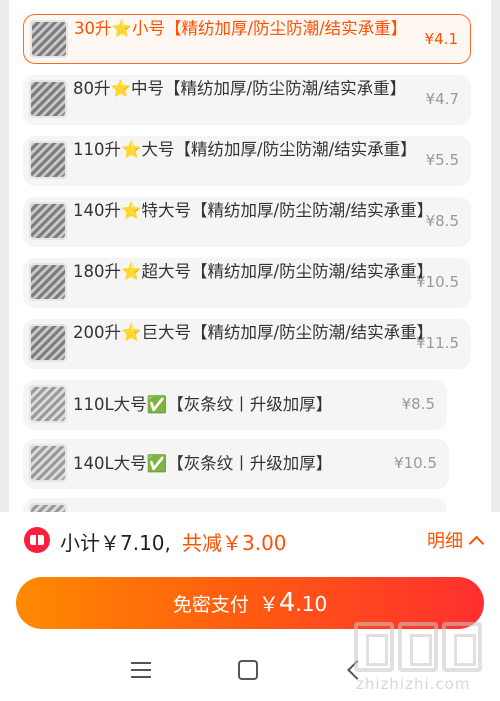  What do you see at coordinates (203, 404) in the screenshot?
I see `sku-option-label: 110L大号✅【灰条纹丨升级加厚】` at bounding box center [203, 404].